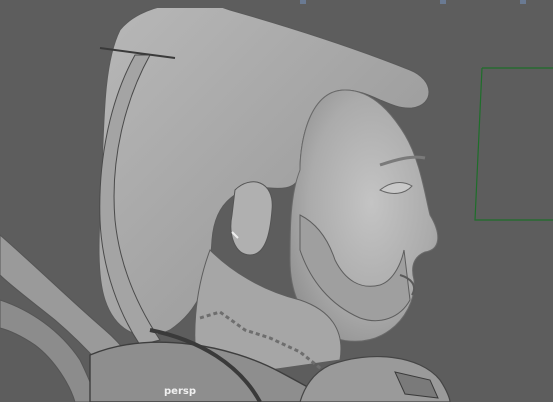 This screenshot has height=402, width=553. Describe the element at coordinates (180, 391) in the screenshot. I see `camera-name-label: persp` at that location.